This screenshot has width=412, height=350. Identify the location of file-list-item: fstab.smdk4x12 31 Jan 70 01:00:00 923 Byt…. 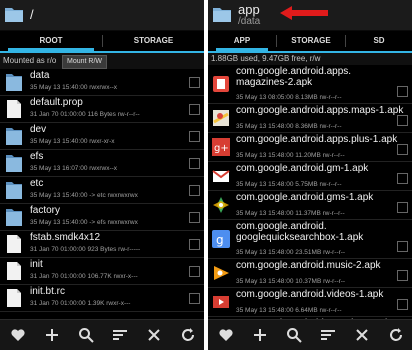
(102, 244).